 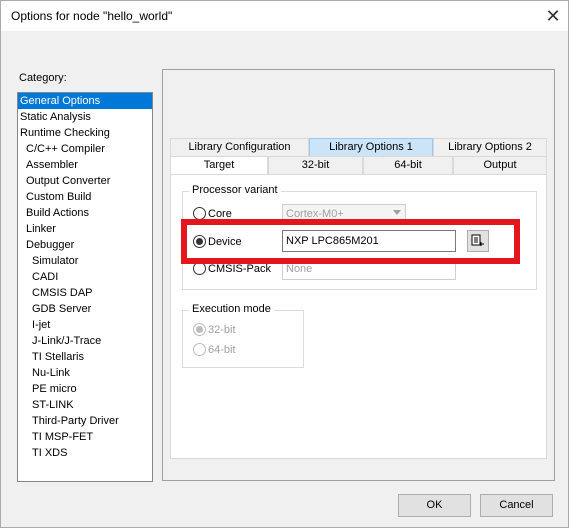 I want to click on exec-64-bit-radio: 64-bit, so click(x=214, y=349).